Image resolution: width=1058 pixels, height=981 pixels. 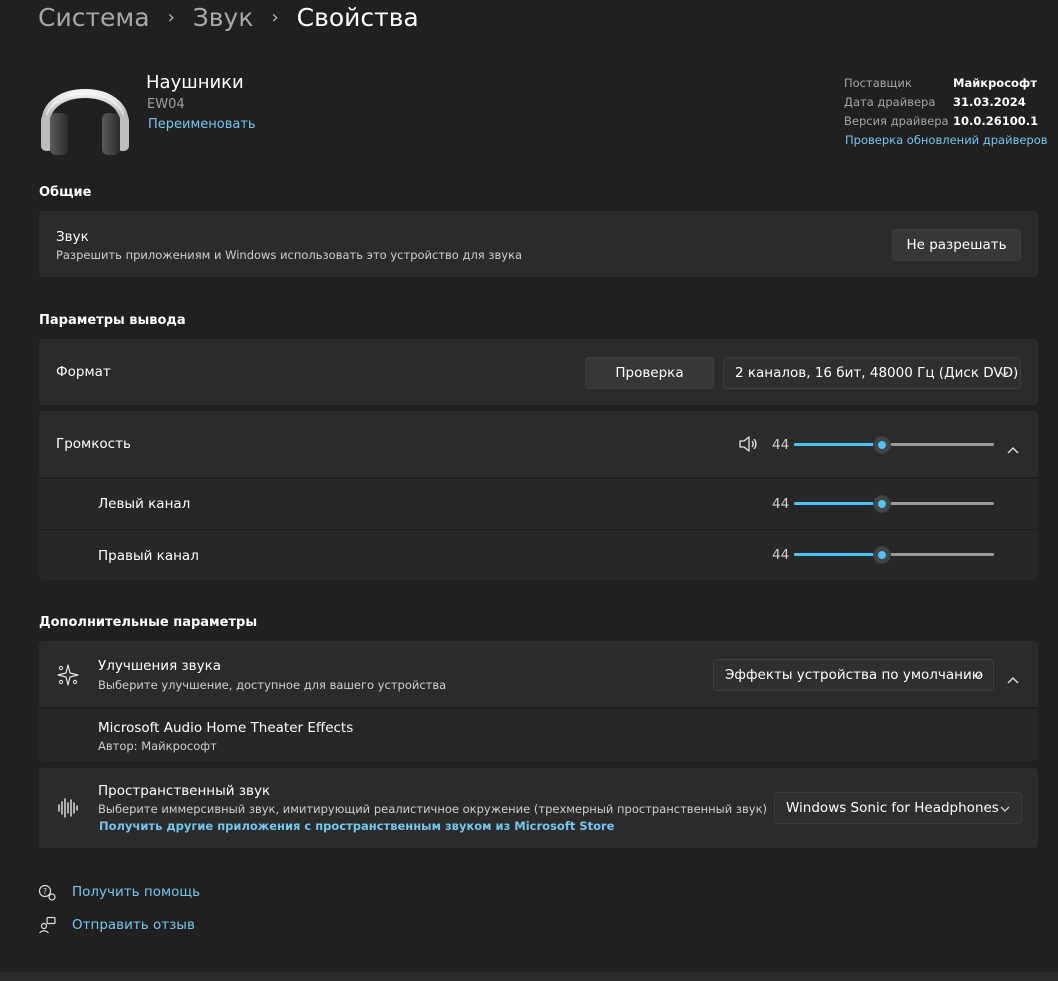 I want to click on provider-label: Поставщик, so click(x=878, y=83).